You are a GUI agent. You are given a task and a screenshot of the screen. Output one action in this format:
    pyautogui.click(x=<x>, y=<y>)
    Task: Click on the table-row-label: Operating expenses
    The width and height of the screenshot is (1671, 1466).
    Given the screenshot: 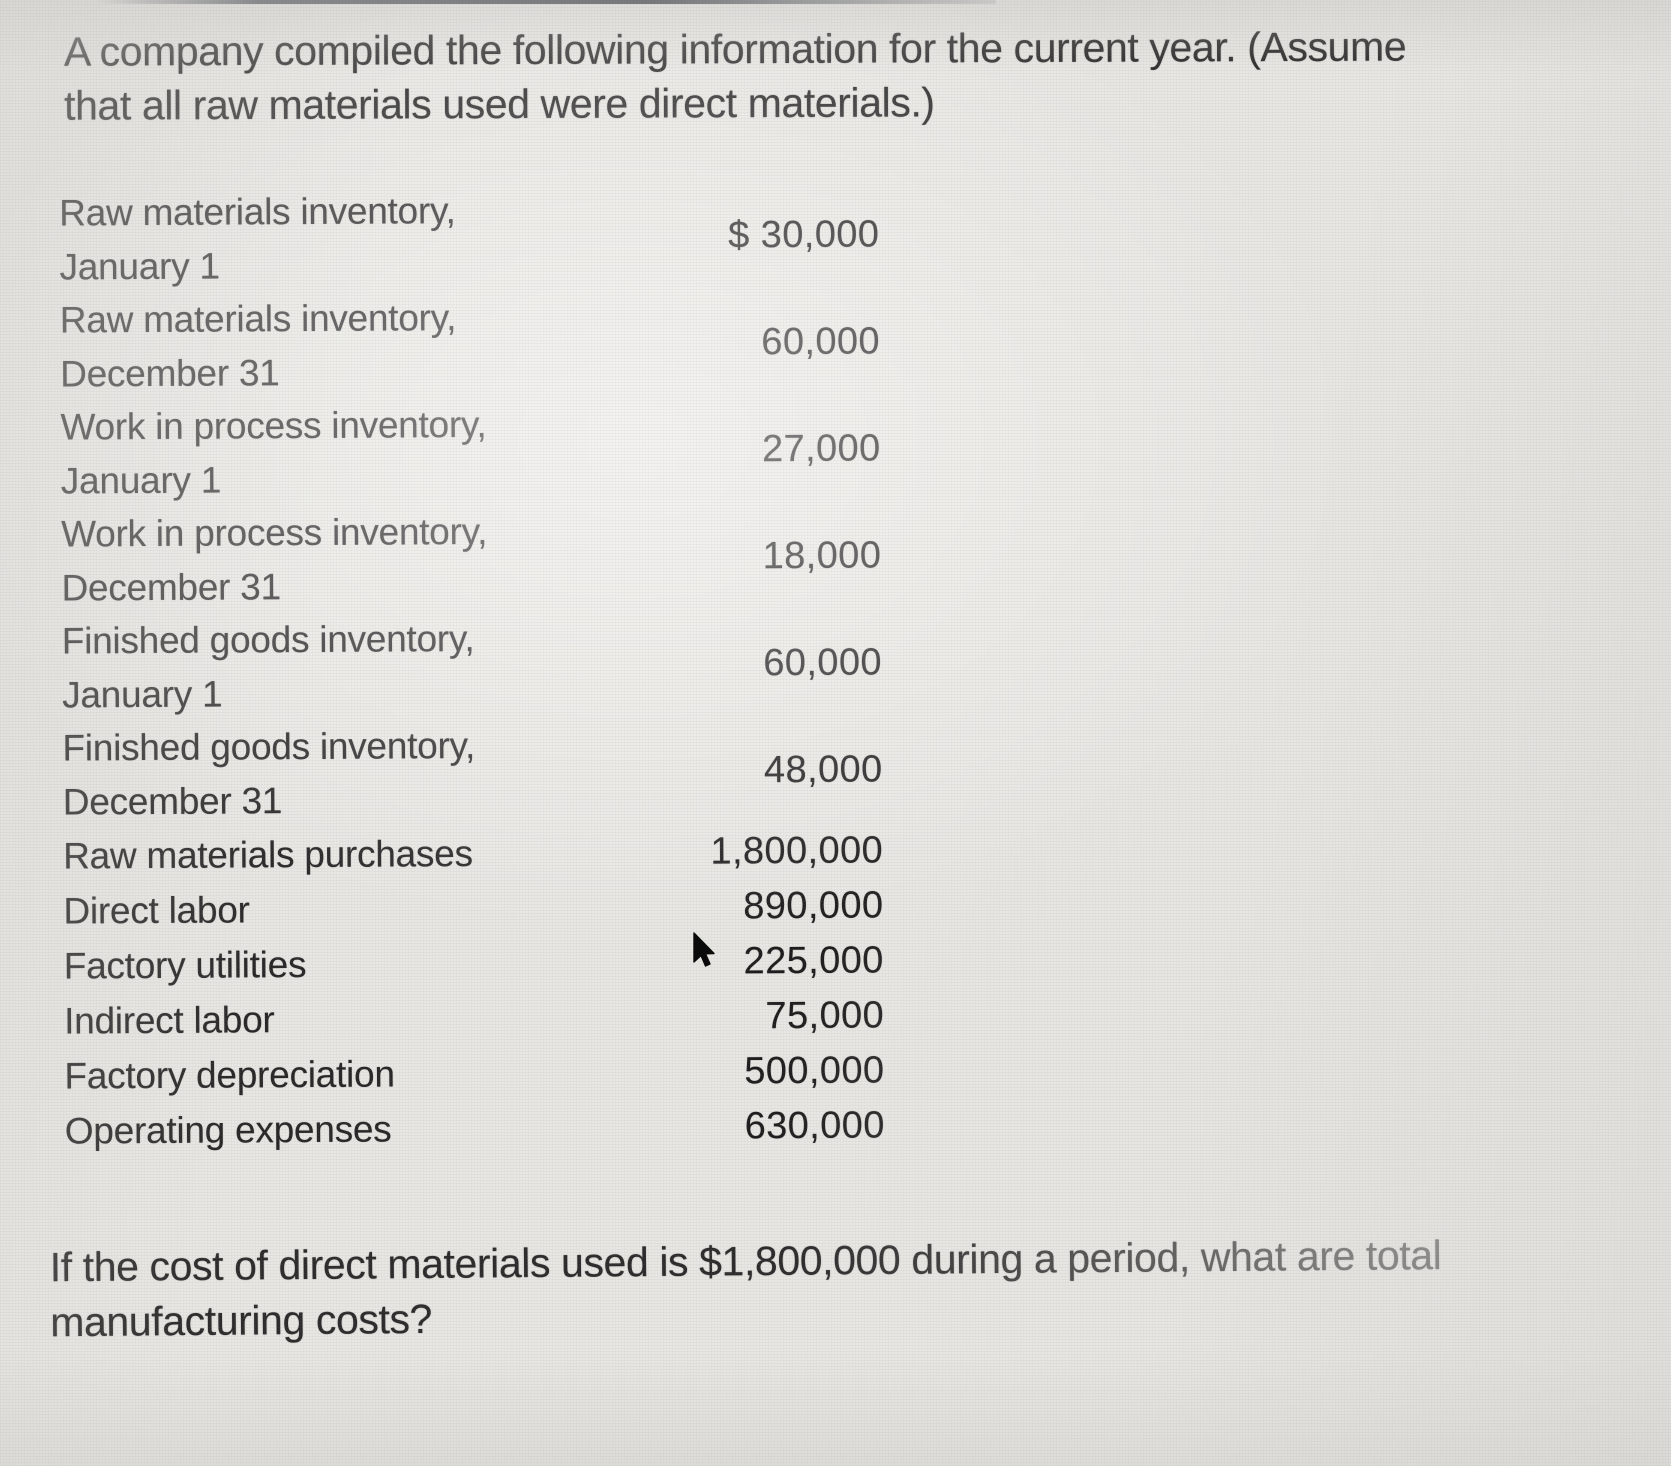 What is the action you would take?
    pyautogui.click(x=225, y=1129)
    